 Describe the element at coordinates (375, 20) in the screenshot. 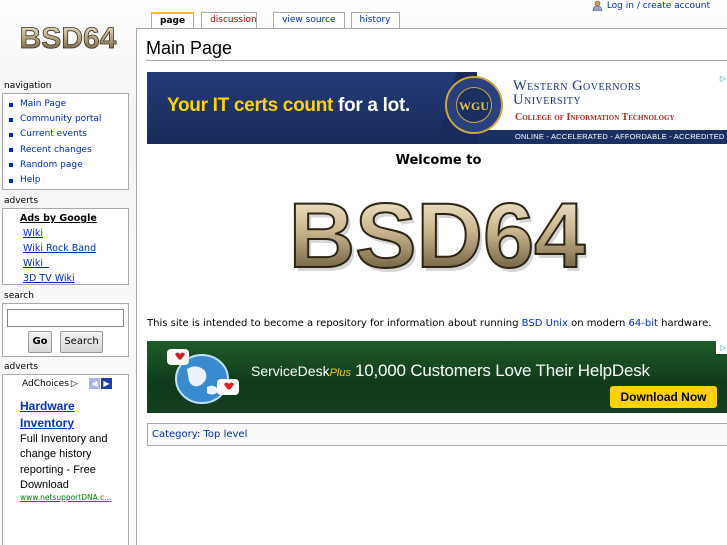

I see `tab-history: history` at that location.